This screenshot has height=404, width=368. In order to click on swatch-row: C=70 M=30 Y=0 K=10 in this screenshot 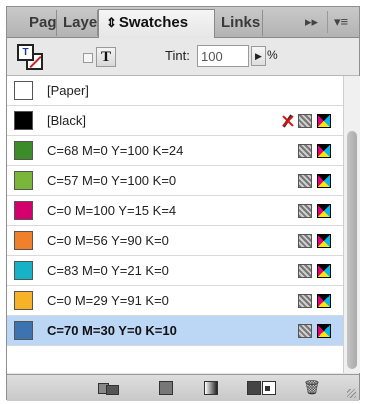, I will do `click(175, 331)`.